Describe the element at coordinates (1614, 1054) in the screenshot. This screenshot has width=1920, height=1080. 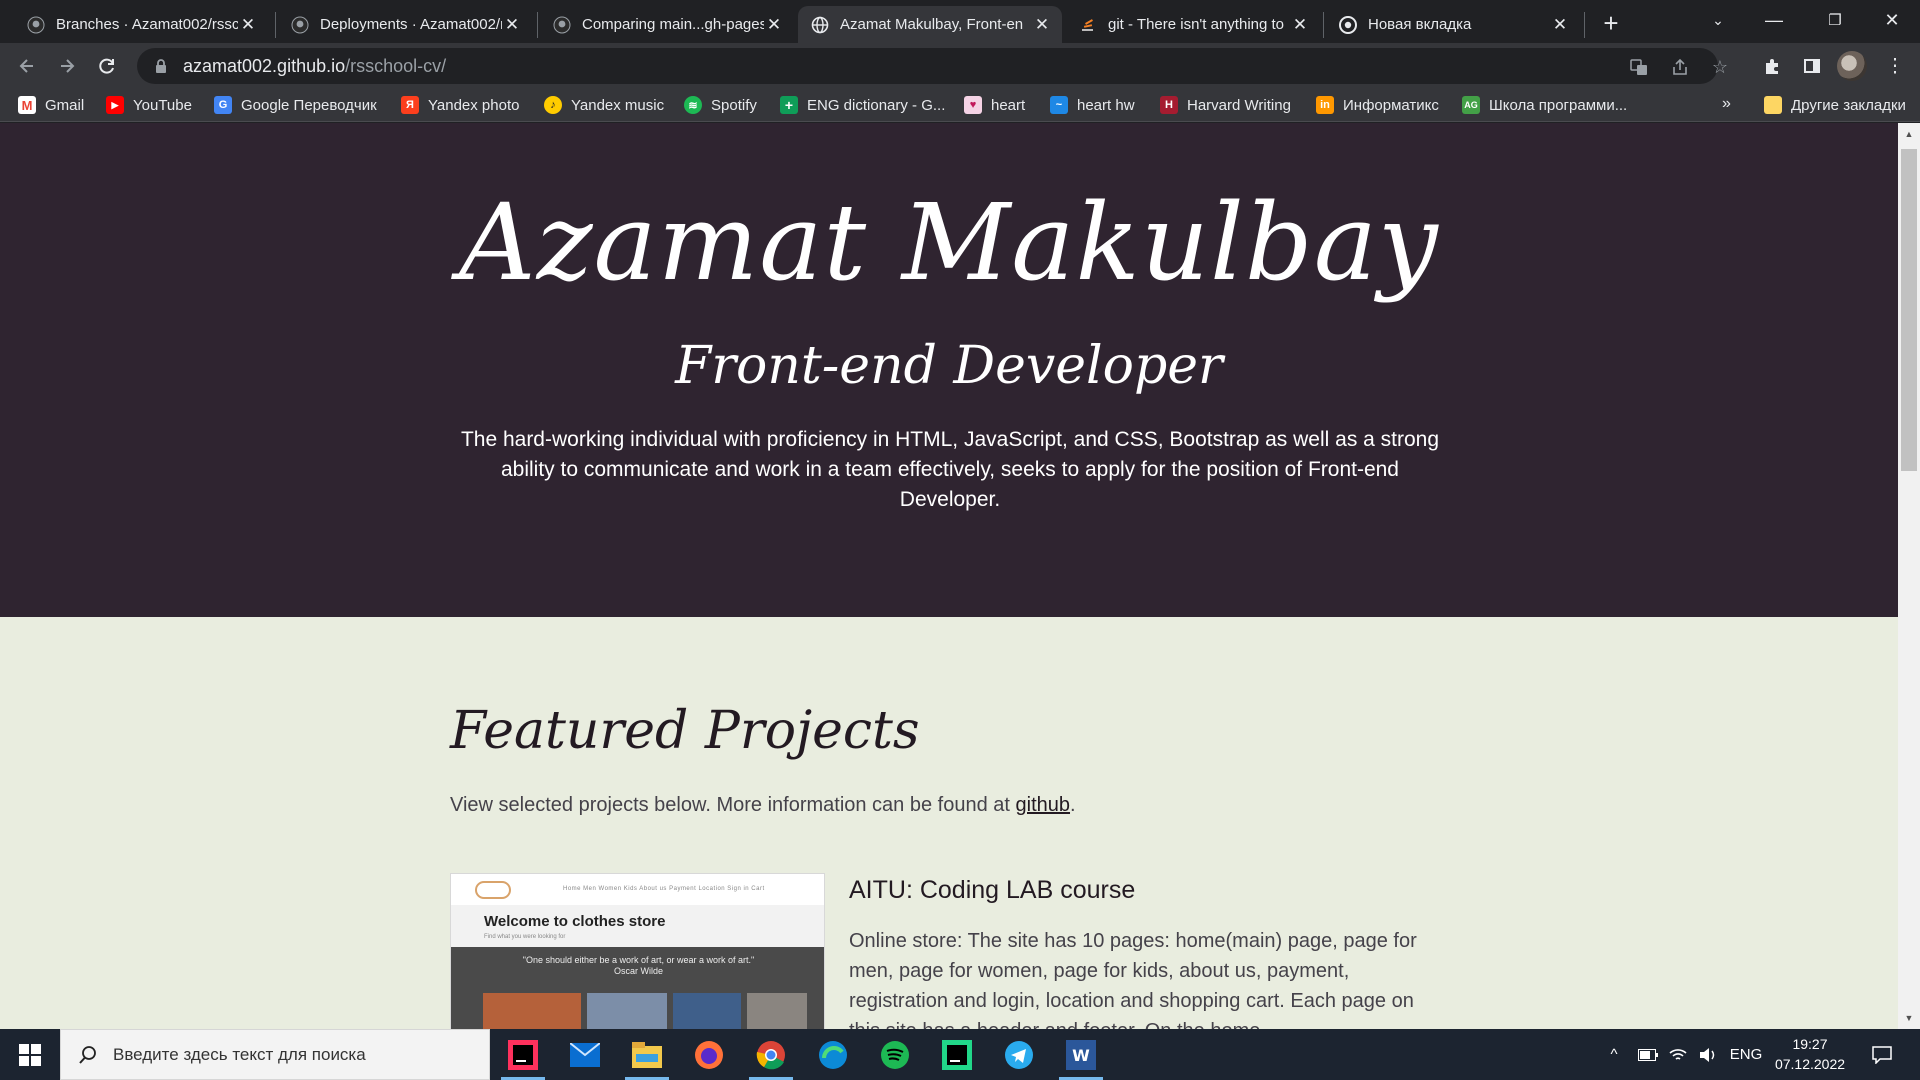
I see `tray-overflow-icon: ^` at that location.